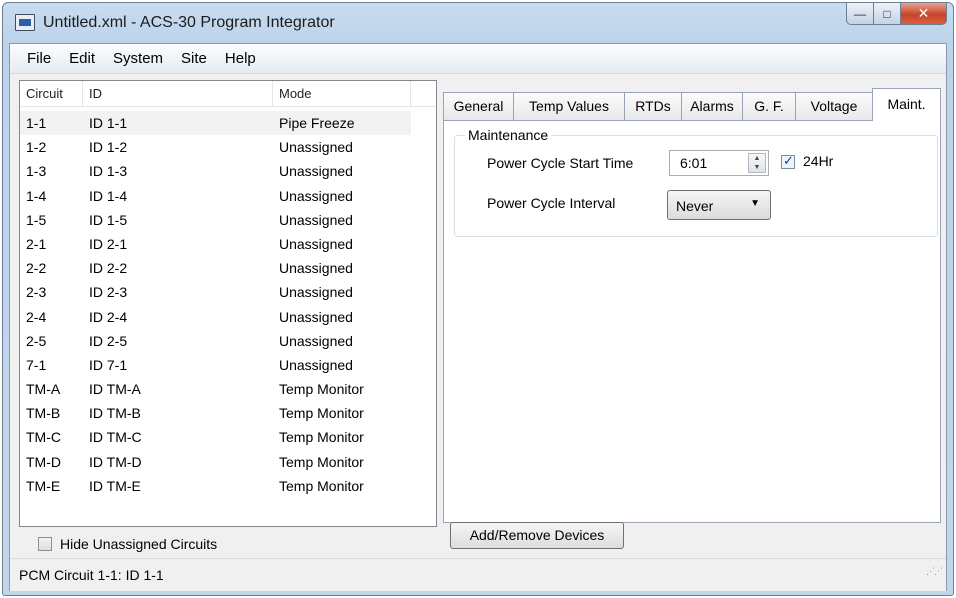  I want to click on table-row: 2-2 ID 2-2 Unassigned, so click(228, 268).